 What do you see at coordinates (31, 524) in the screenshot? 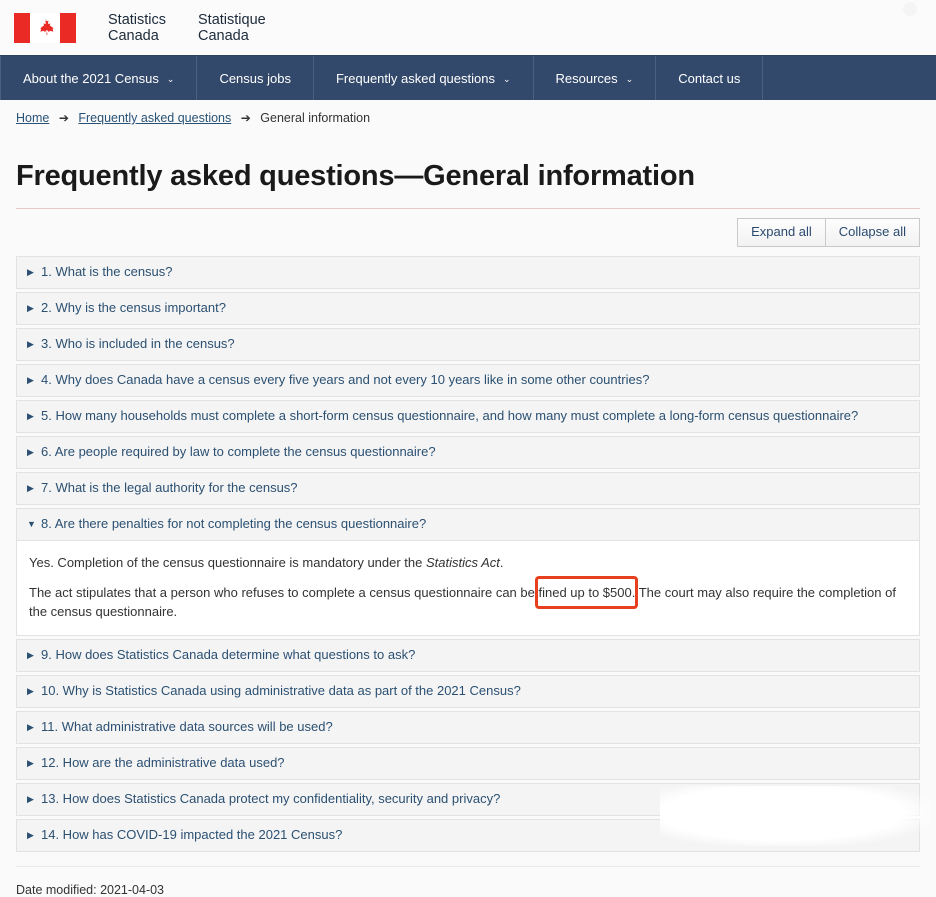
I see `triangle-down-icon: ▼` at bounding box center [31, 524].